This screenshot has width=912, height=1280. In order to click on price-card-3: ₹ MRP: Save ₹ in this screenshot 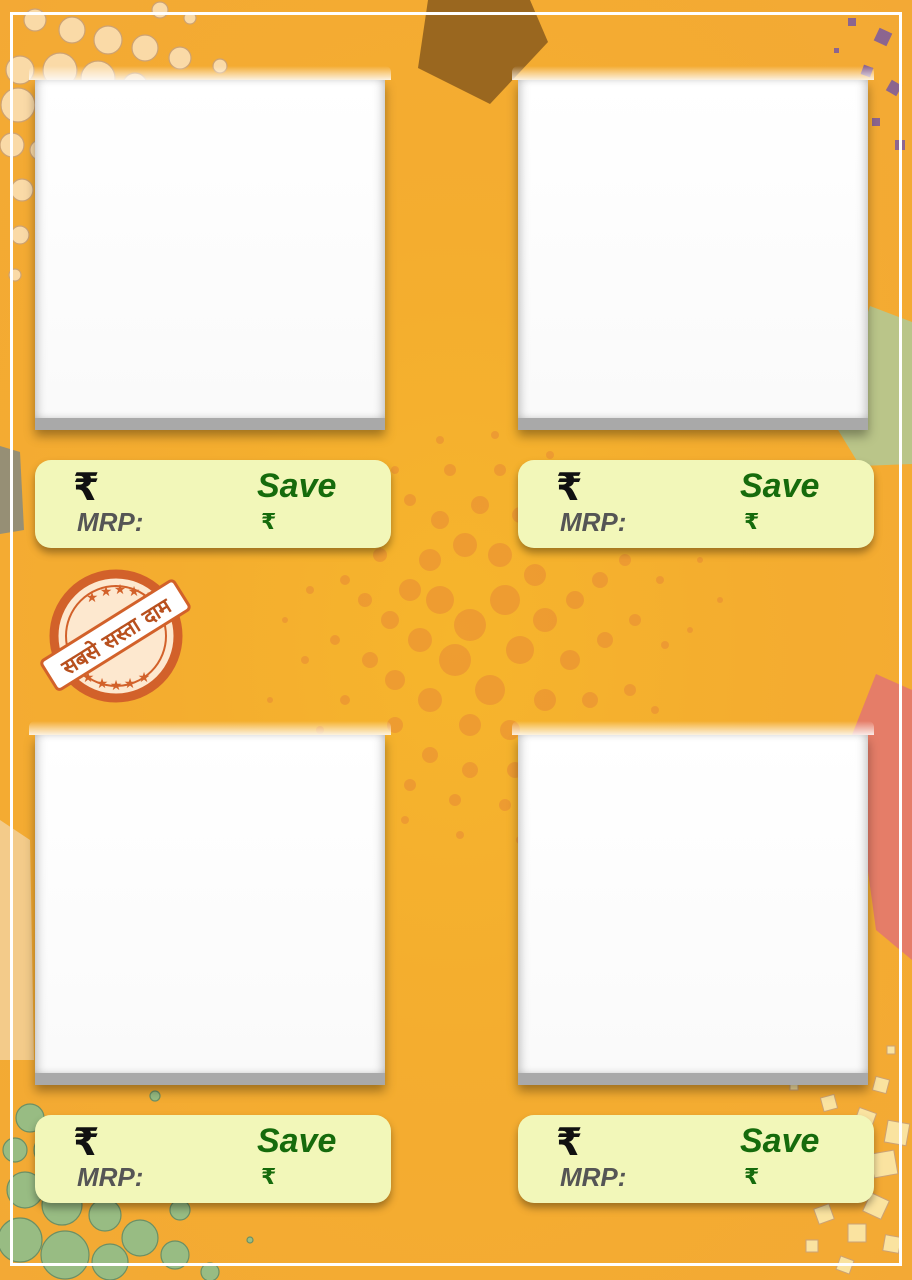, I will do `click(213, 1159)`.